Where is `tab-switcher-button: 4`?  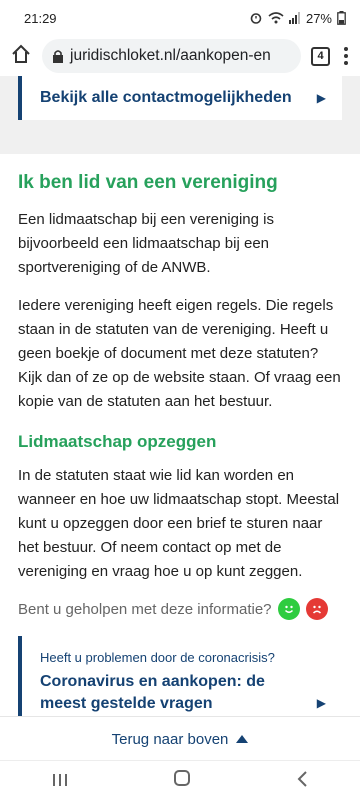 tab-switcher-button: 4 is located at coordinates (320, 56).